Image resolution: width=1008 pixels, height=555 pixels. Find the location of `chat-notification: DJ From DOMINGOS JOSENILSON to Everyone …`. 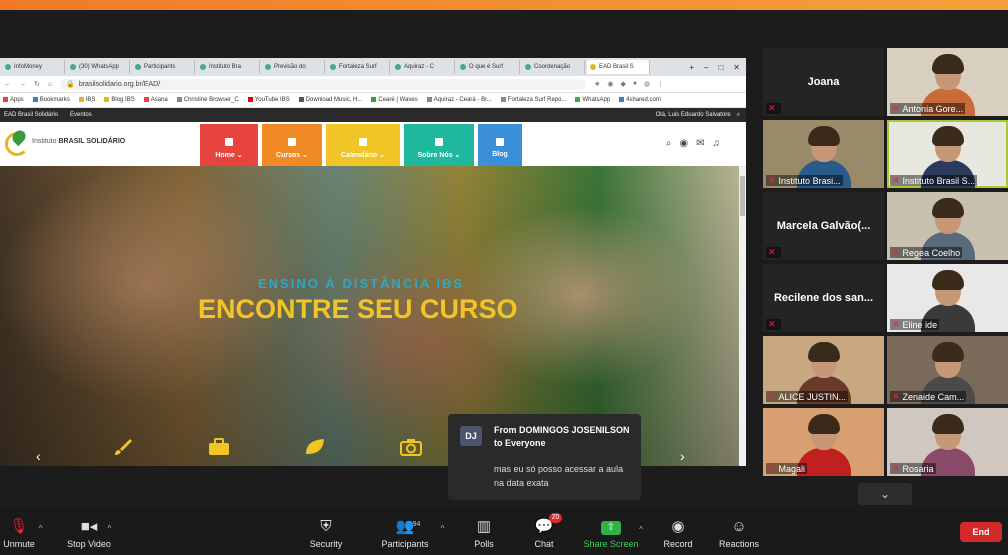

chat-notification: DJ From DOMINGOS JOSENILSON to Everyone … is located at coordinates (544, 457).